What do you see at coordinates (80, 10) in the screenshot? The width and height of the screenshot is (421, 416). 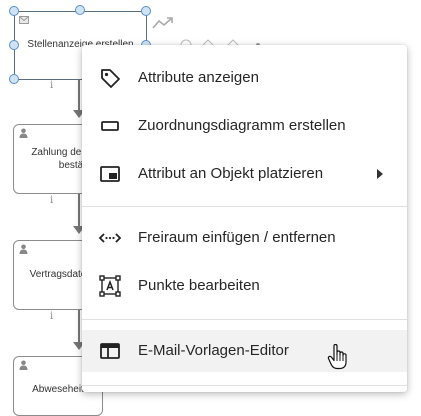 I see `resize-handle-top` at bounding box center [80, 10].